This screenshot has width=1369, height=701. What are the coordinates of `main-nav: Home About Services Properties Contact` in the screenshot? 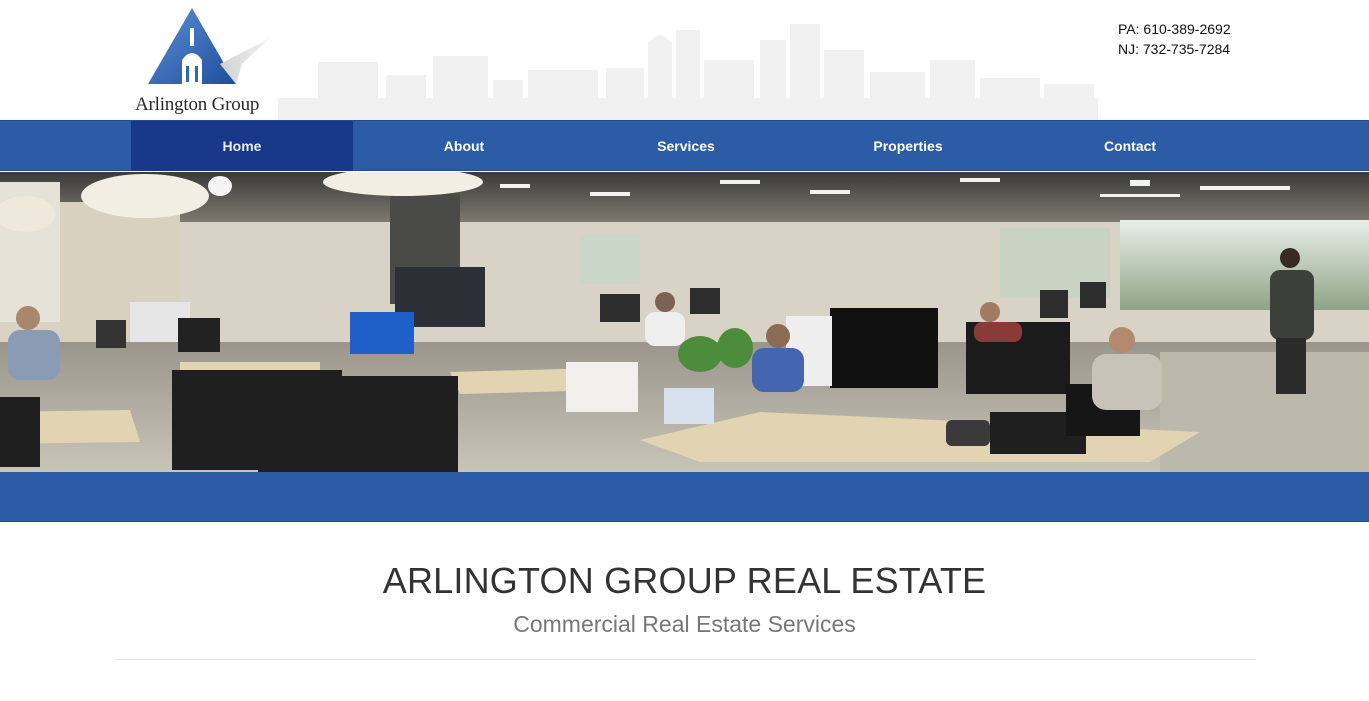 It's located at (684, 145).